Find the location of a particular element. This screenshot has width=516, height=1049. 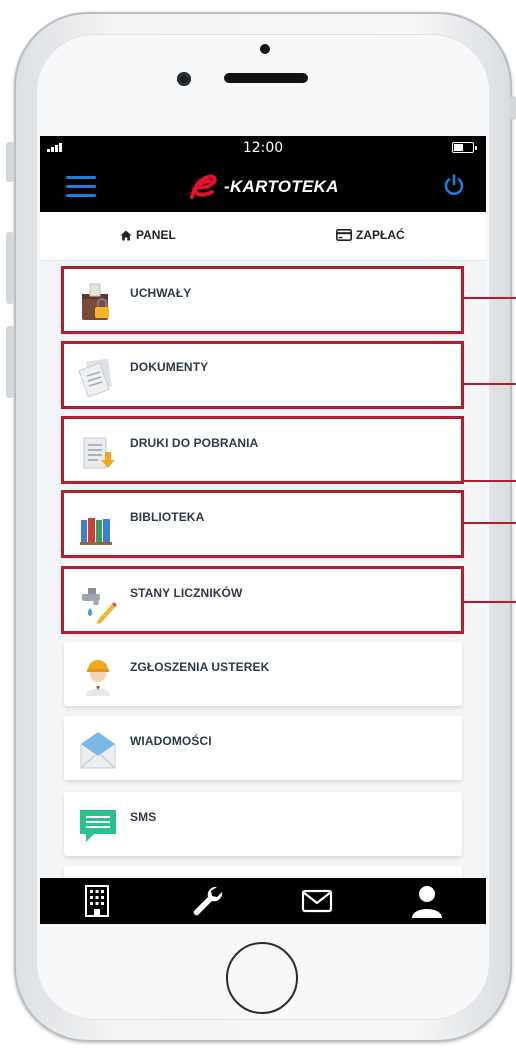

sms-icon is located at coordinates (98, 826).